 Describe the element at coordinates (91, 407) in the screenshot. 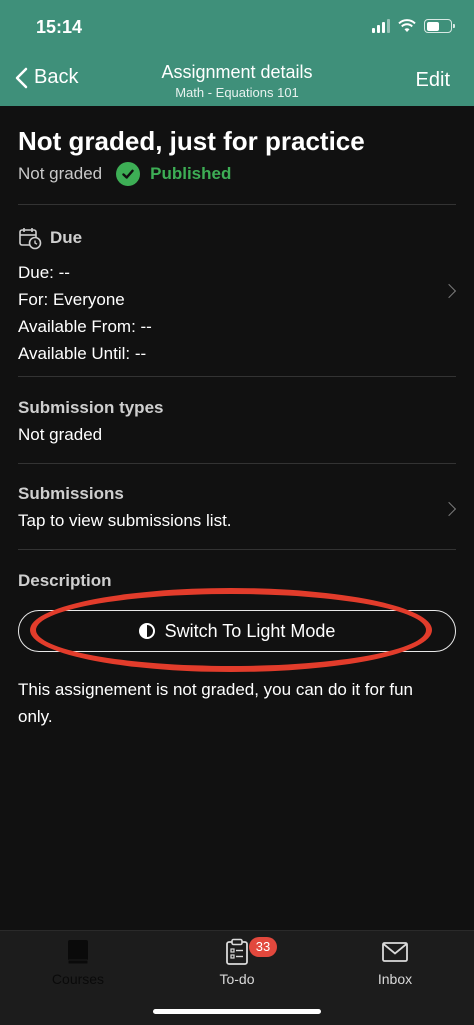

I see `submission-types-label: Submission types` at that location.